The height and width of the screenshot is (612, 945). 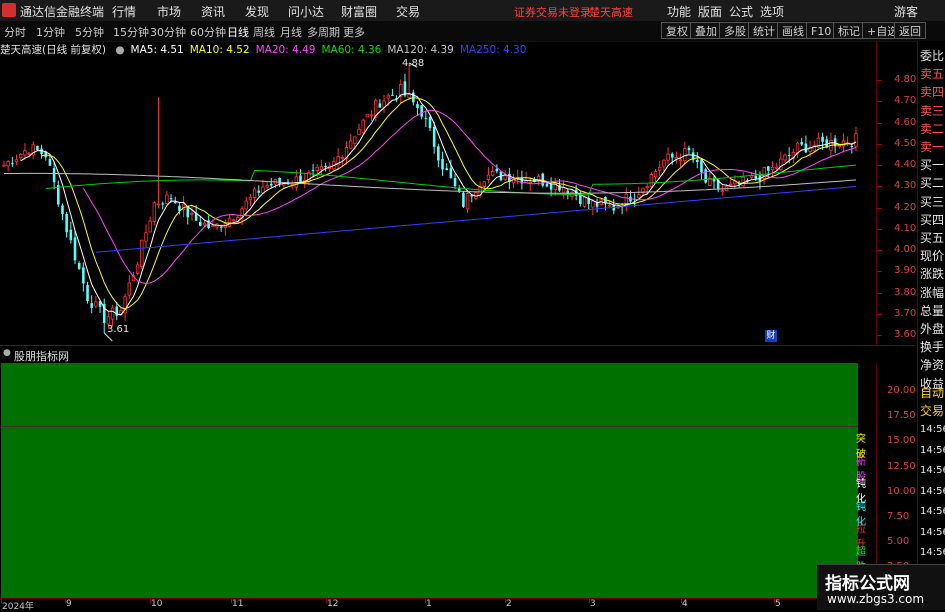 I want to click on back-button: 返回, so click(x=910, y=30).